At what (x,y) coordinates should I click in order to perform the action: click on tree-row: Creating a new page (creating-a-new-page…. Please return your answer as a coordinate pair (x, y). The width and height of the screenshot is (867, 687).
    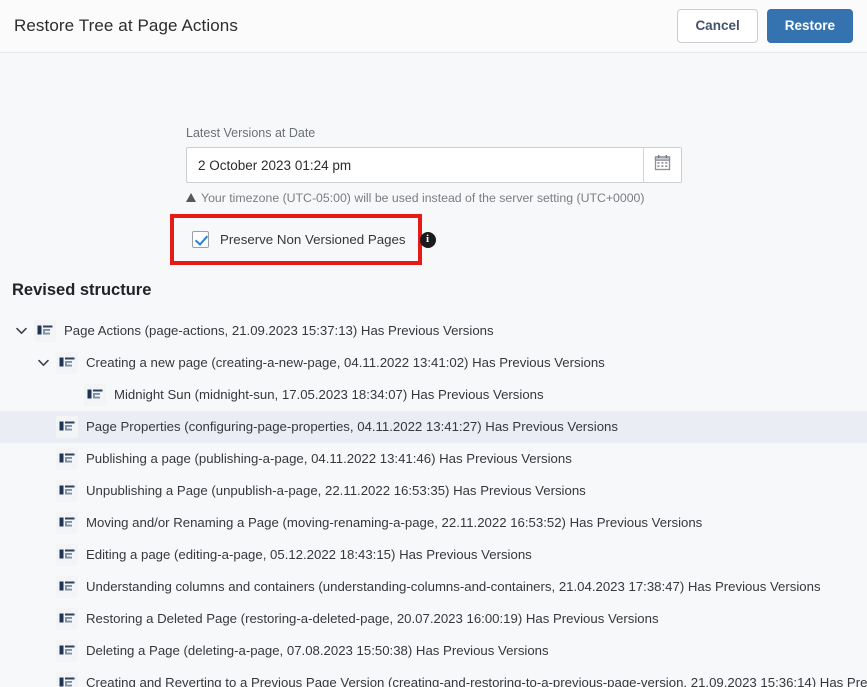
    Looking at the image, I should click on (433, 363).